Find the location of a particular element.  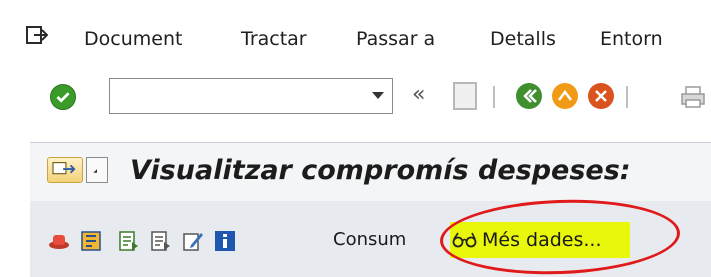

menu-exit-icon is located at coordinates (37, 35).